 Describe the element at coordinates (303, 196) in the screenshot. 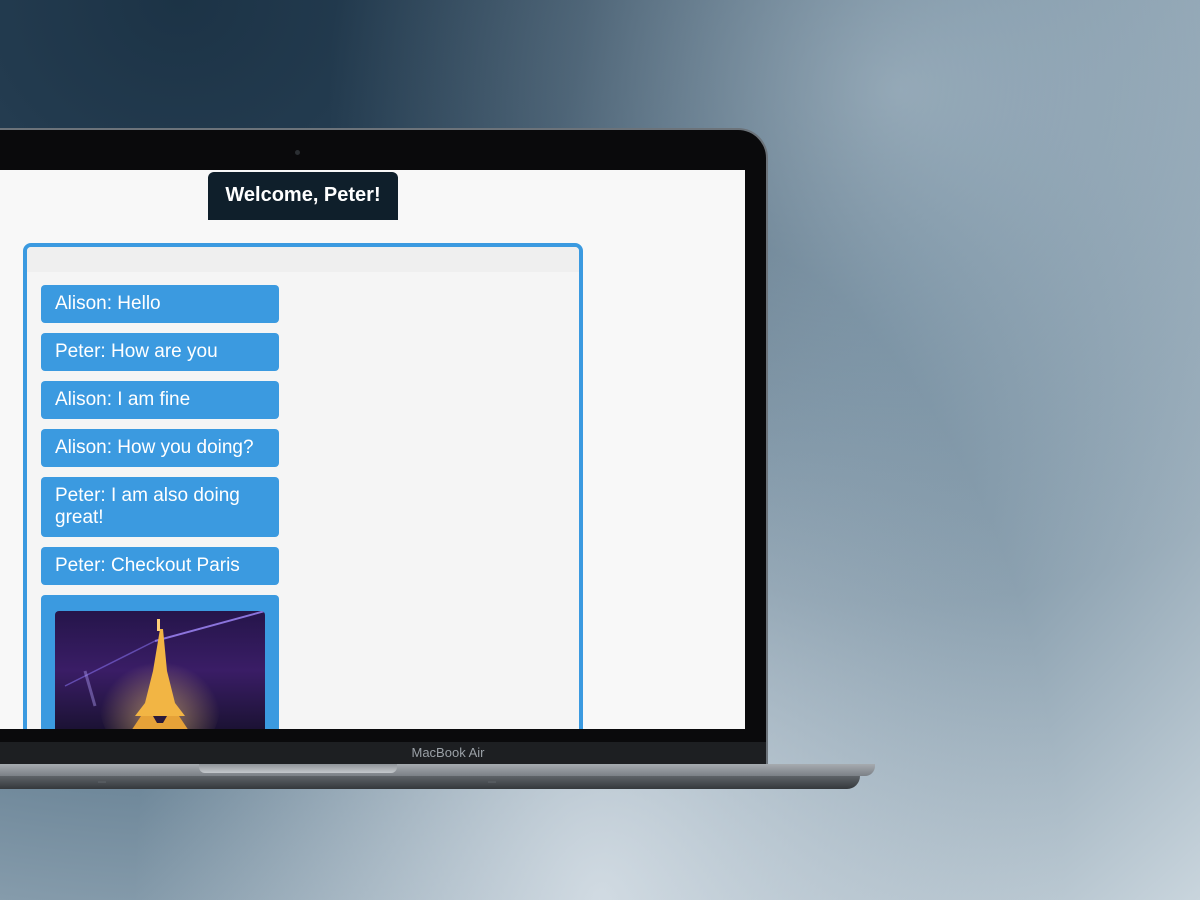

I see `welcome-banner: Welcome, Peter!` at that location.